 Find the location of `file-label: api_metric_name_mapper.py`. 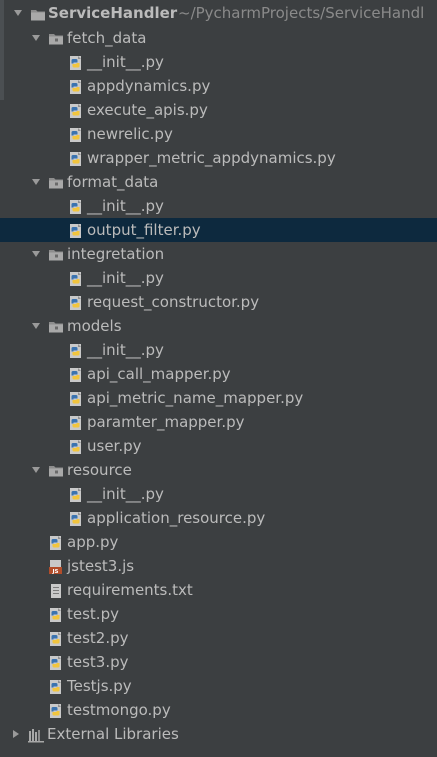

file-label: api_metric_name_mapper.py is located at coordinates (195, 398).